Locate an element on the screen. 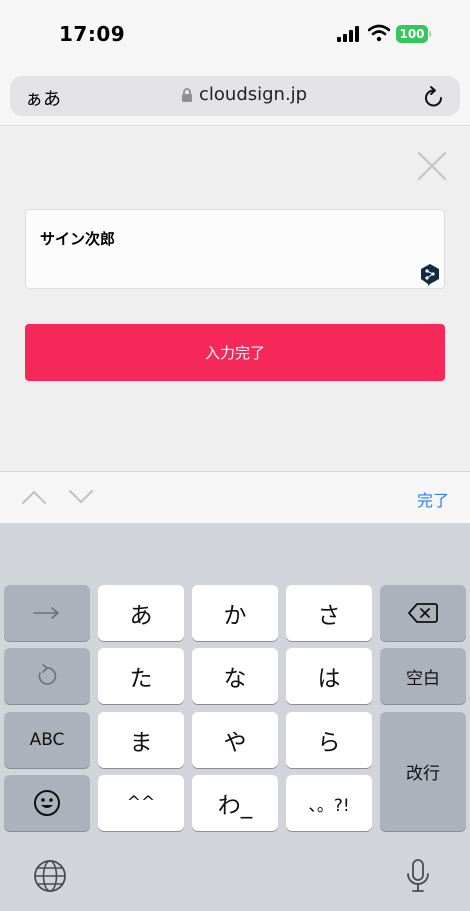 The width and height of the screenshot is (470, 911). battery-indicator: 100 is located at coordinates (414, 34).